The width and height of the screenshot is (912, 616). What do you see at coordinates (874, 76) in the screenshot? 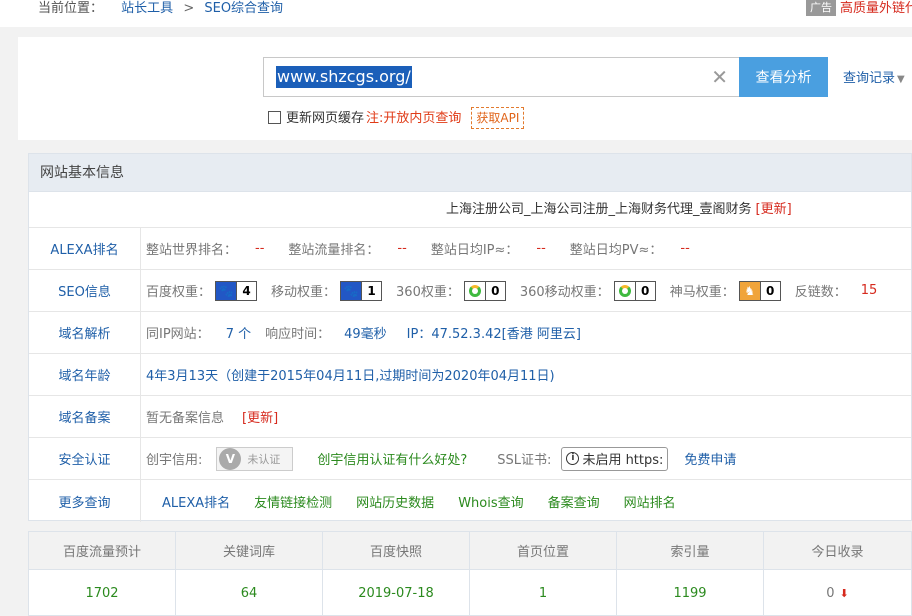
I see `history-dropdown: 查询记录 ▼` at bounding box center [874, 76].